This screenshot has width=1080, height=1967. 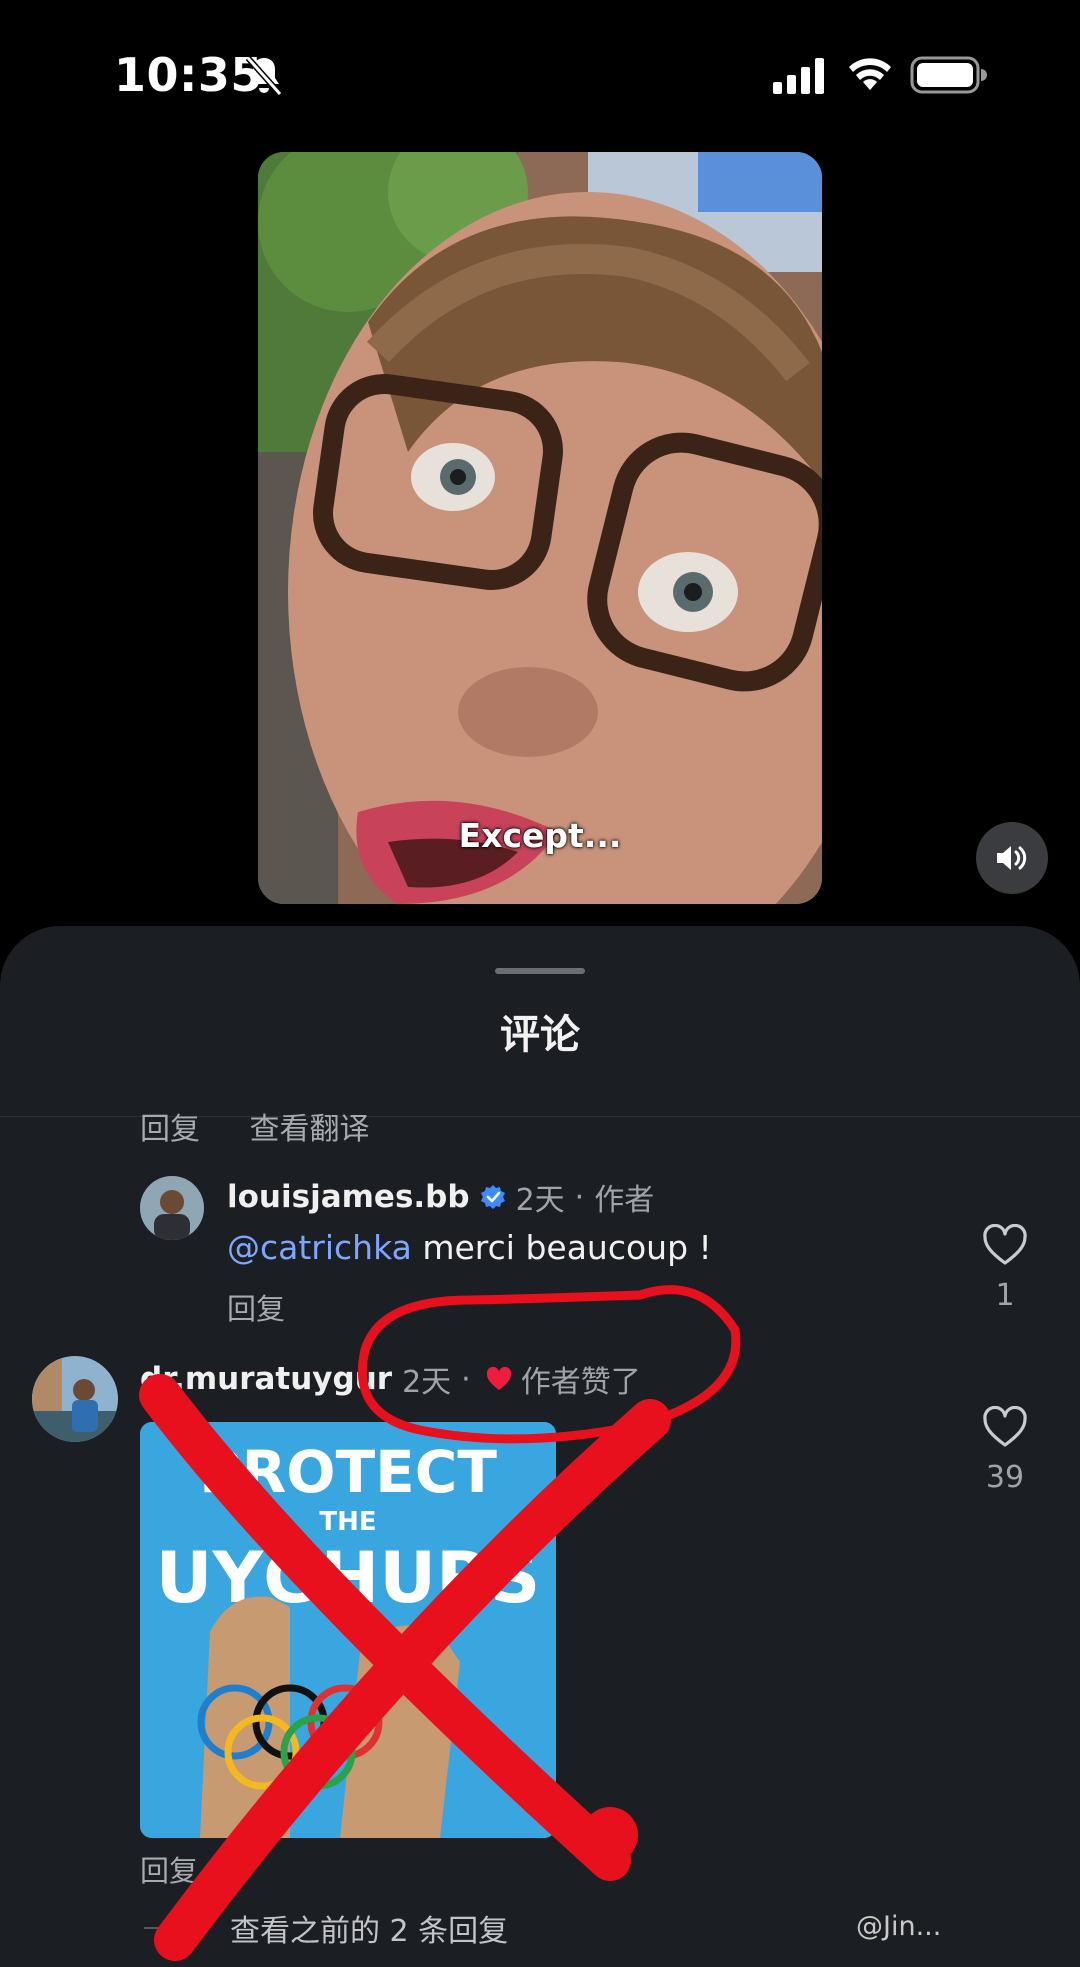 What do you see at coordinates (498, 1378) in the screenshot?
I see `heart-filled-icon` at bounding box center [498, 1378].